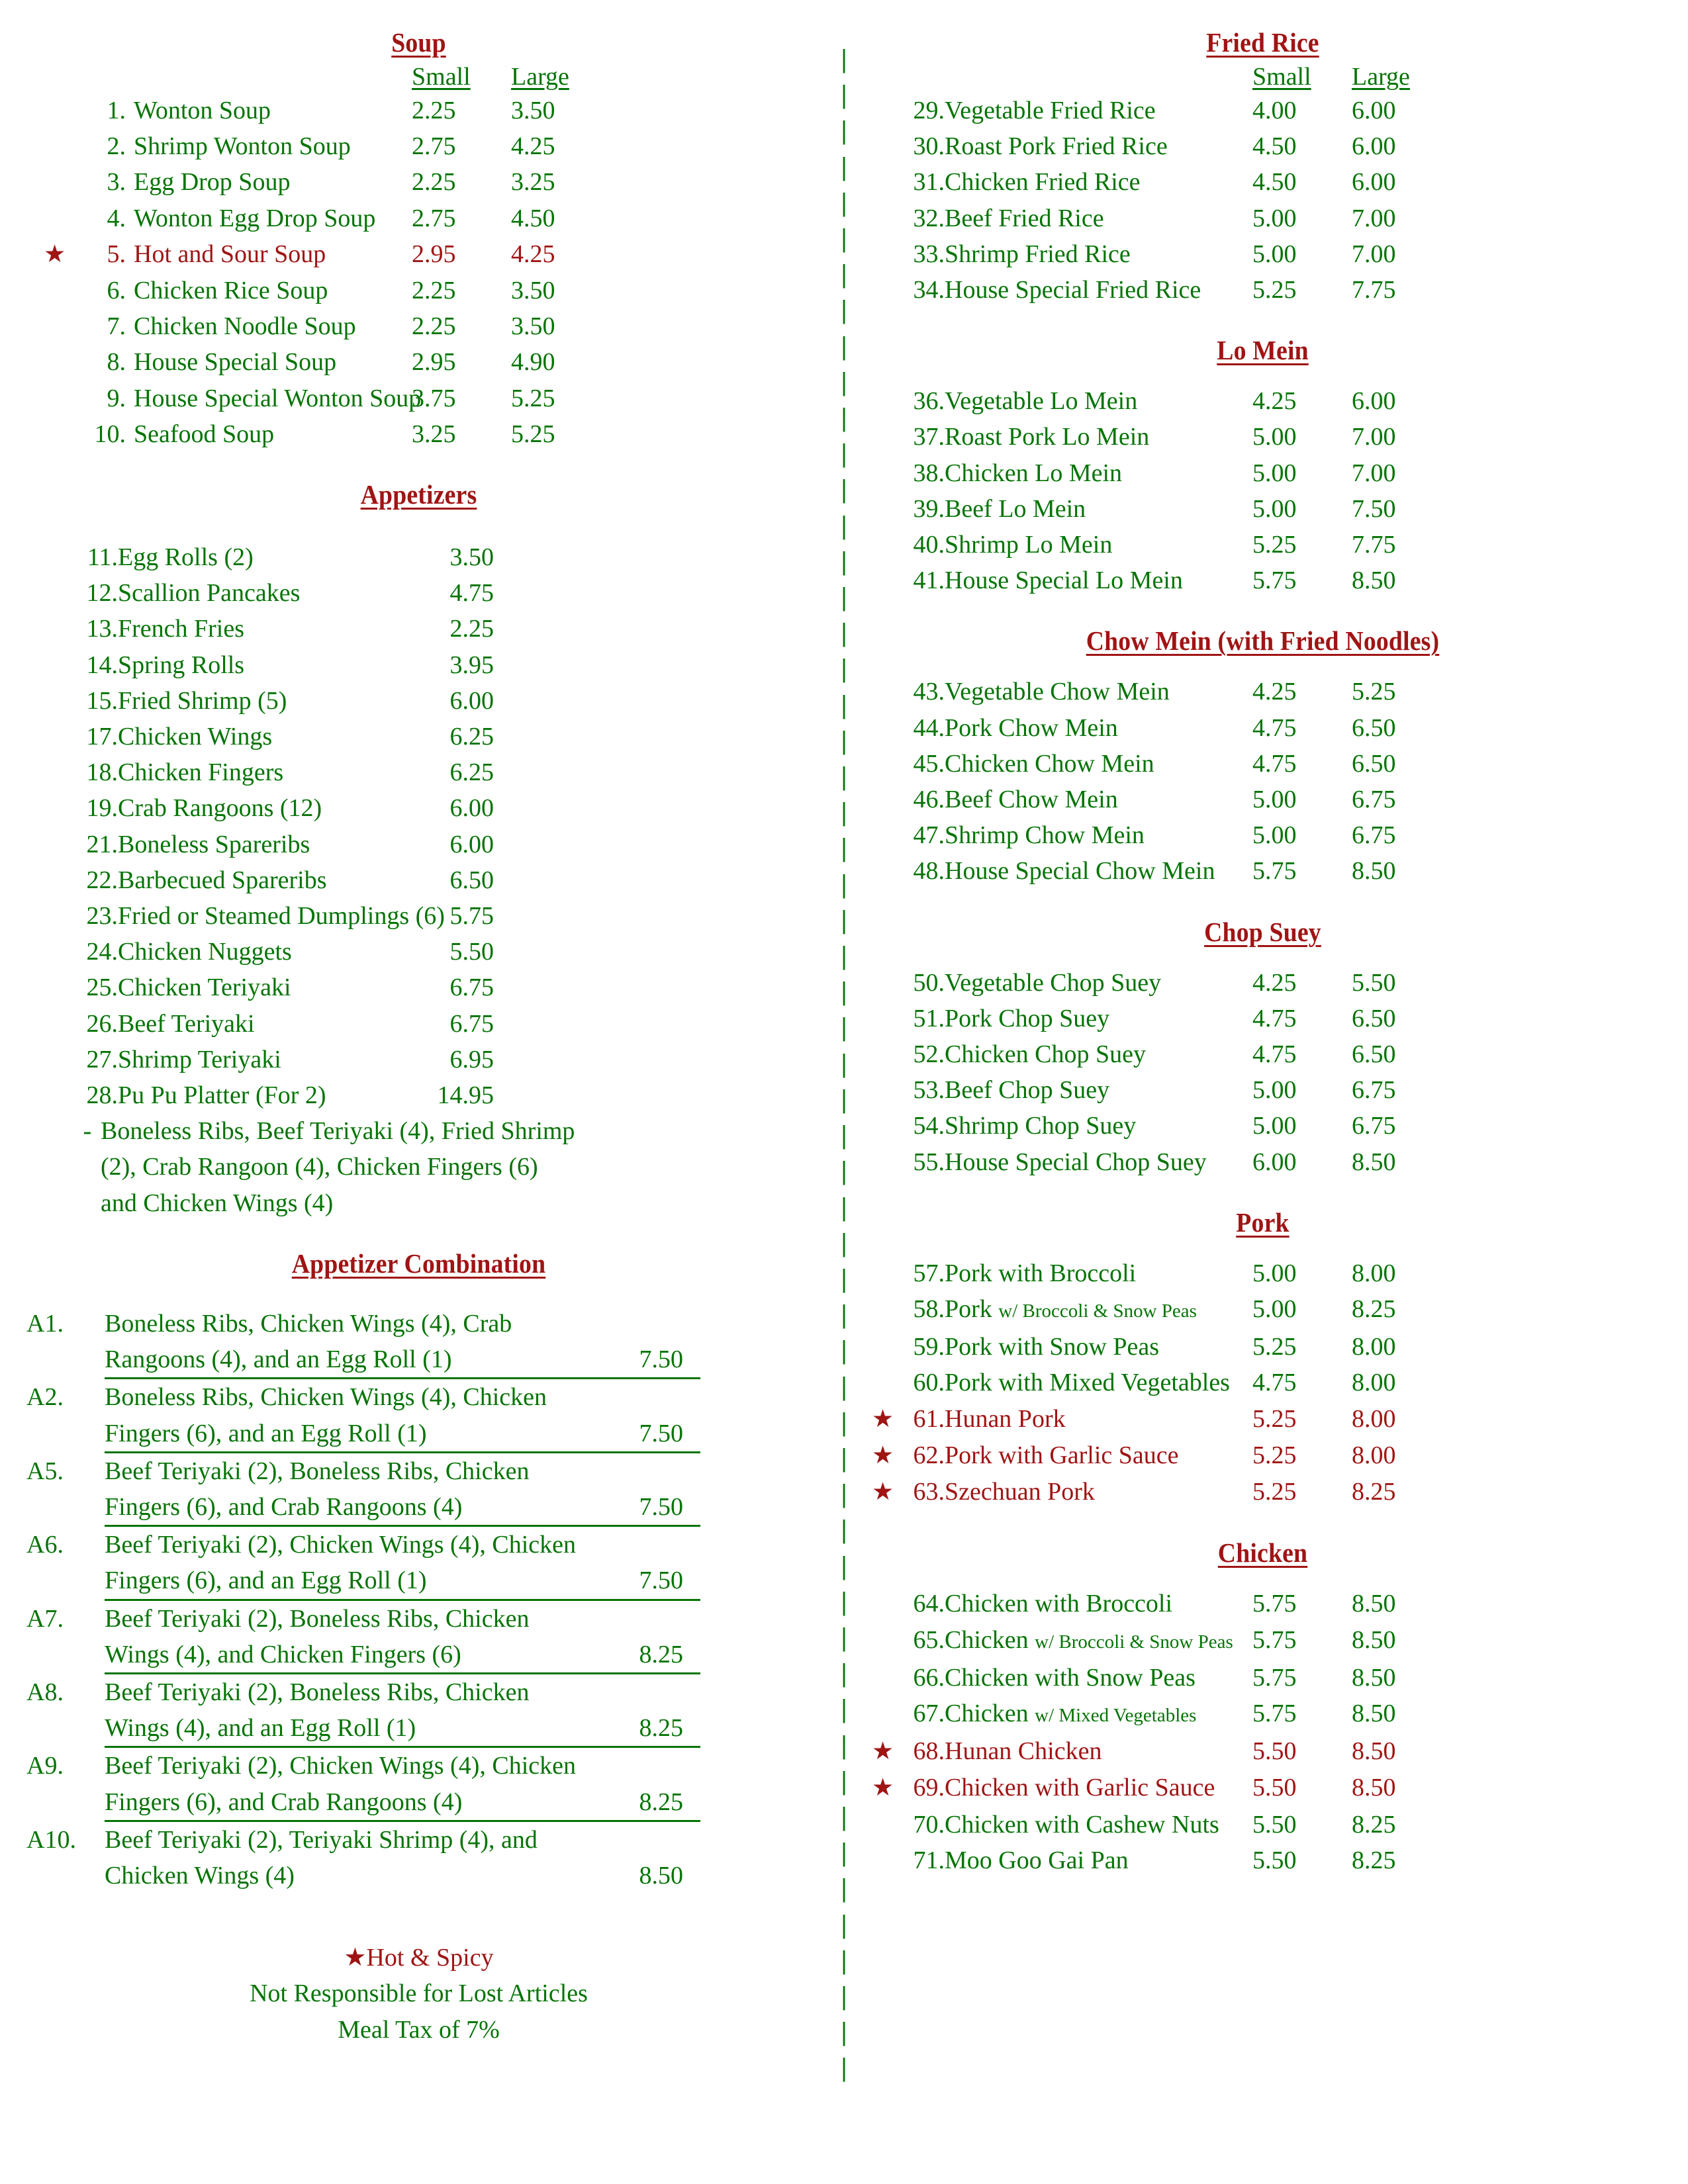 This screenshot has height=2184, width=1688. Describe the element at coordinates (1282, 1126) in the screenshot. I see `menu-item-row: 54. Shrimp Chop Suey 5.00 6.75` at that location.